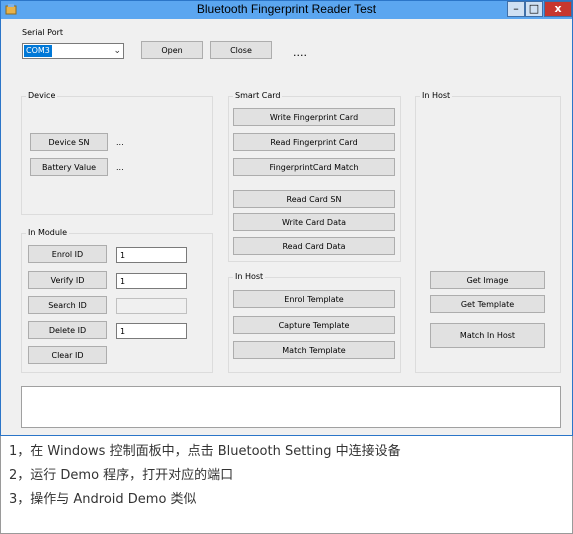 Image resolution: width=573 pixels, height=534 pixels. What do you see at coordinates (69, 167) in the screenshot?
I see `battery-value-button: Battery Value` at bounding box center [69, 167].